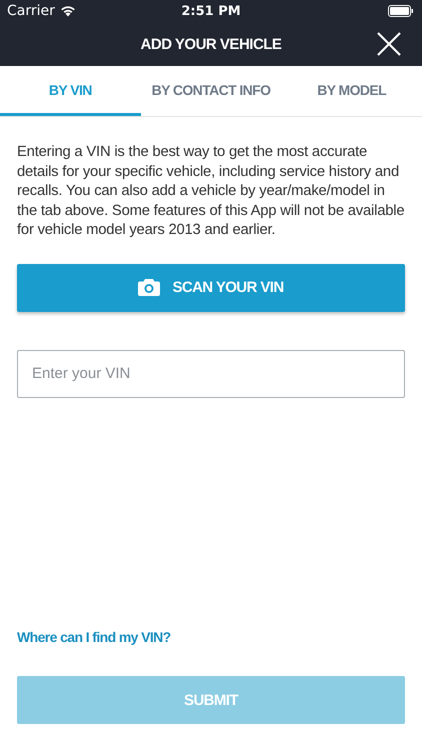 The height and width of the screenshot is (750, 422). I want to click on close-icon, so click(389, 44).